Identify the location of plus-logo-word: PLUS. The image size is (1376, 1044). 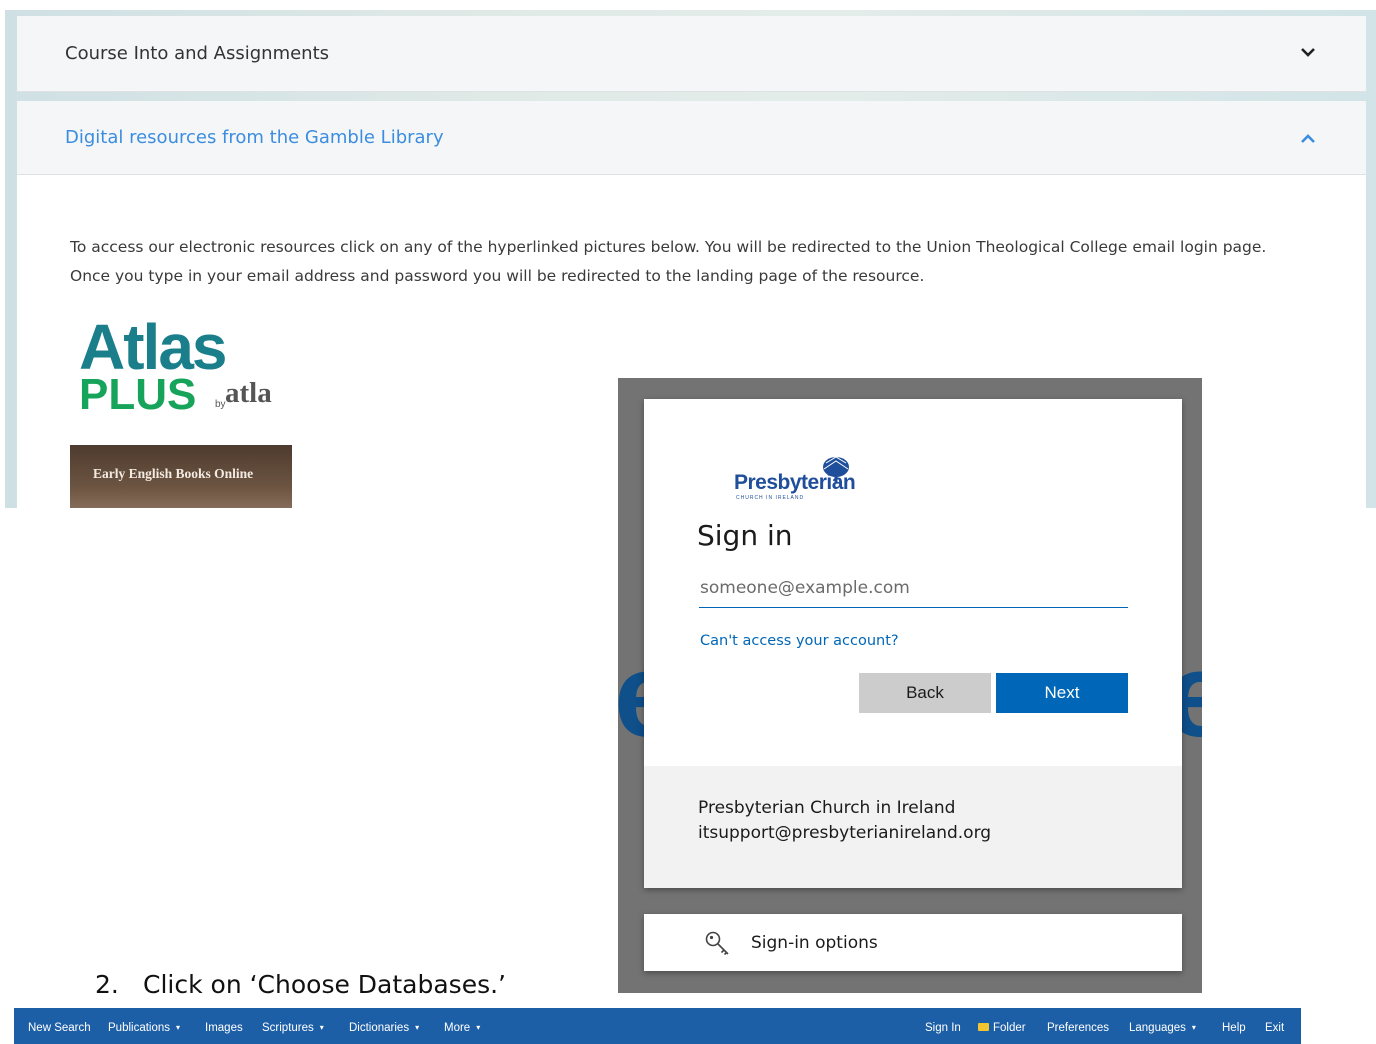
(138, 394).